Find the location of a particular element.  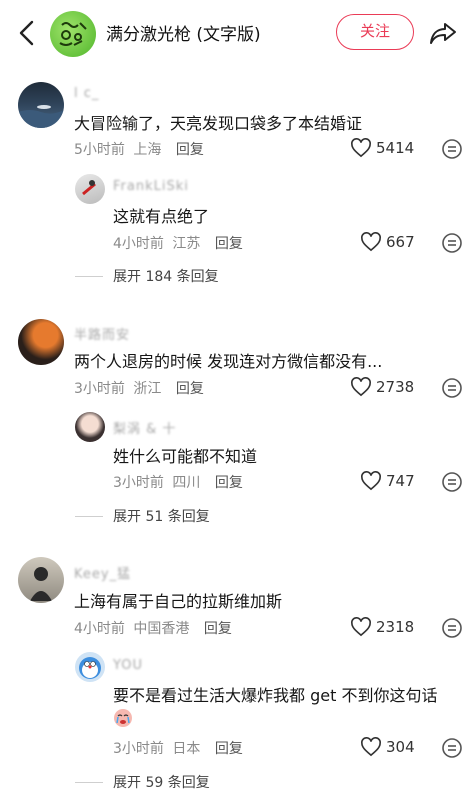

top-bar: 满分激光枪 (文字版) 关注 is located at coordinates (237, 33).